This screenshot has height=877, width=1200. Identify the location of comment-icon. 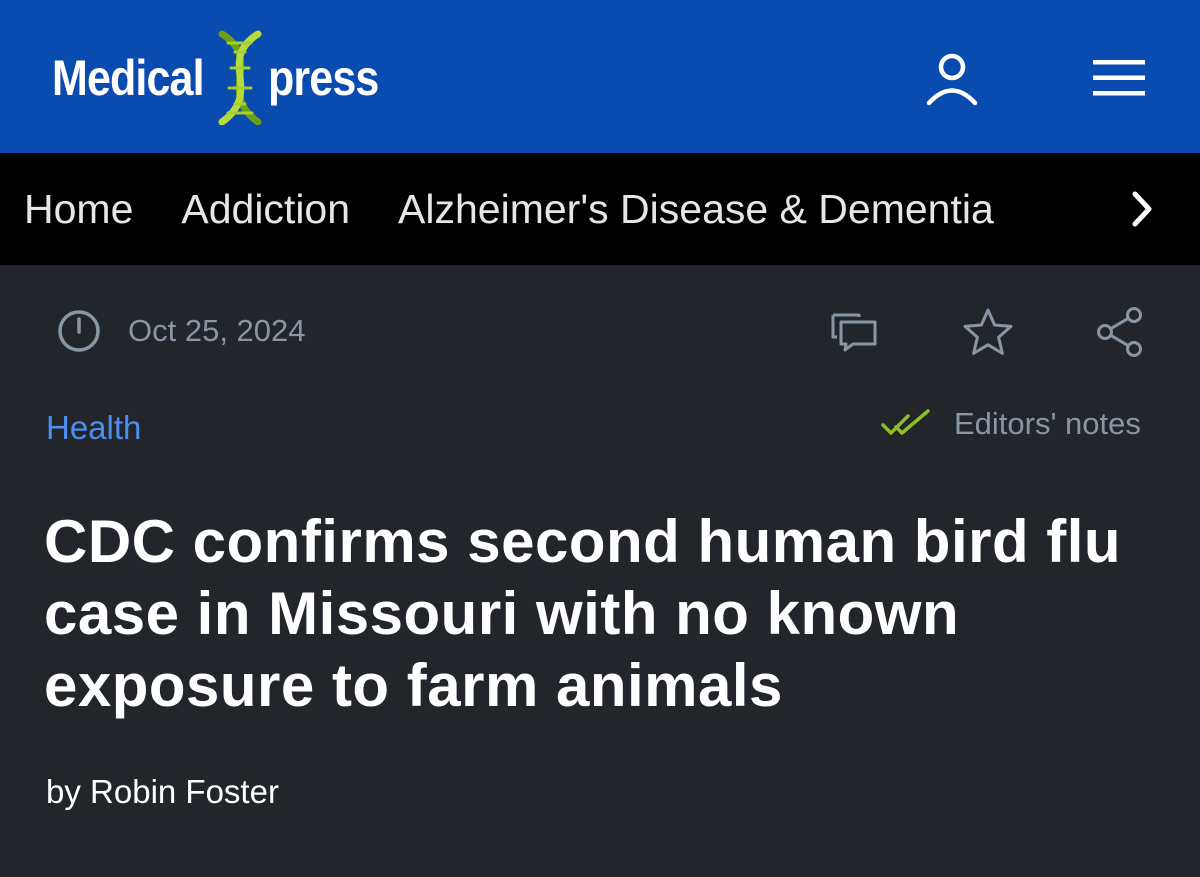
(854, 332).